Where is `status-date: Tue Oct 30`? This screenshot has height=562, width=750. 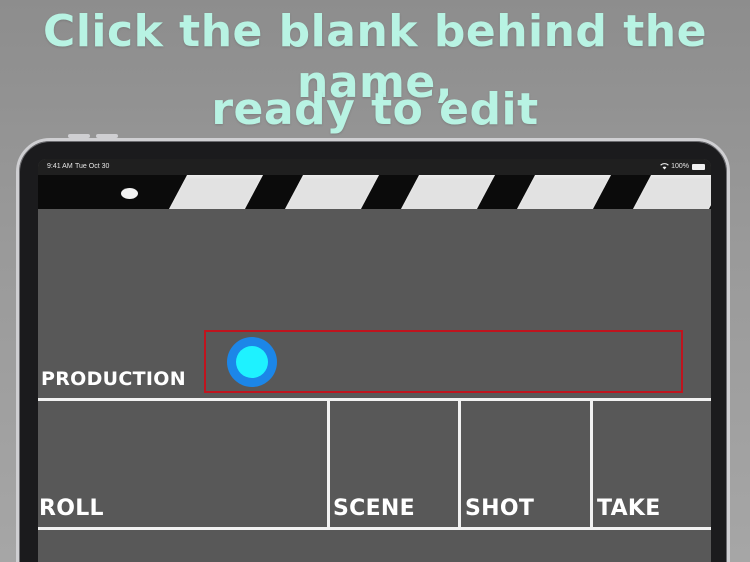
status-date: Tue Oct 30 is located at coordinates (92, 166).